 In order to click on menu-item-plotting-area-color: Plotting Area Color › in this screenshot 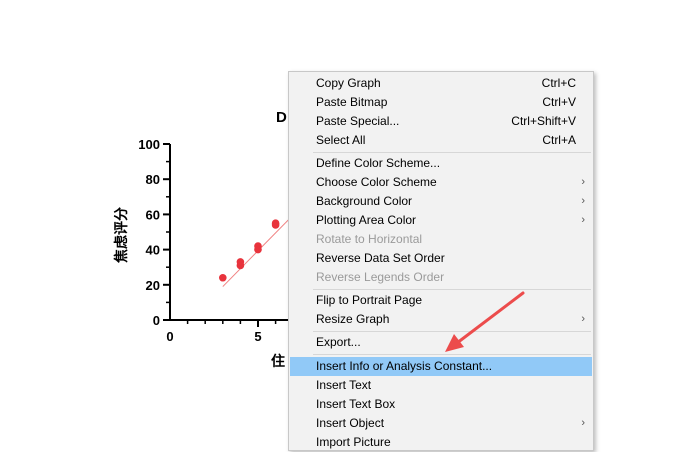, I will do `click(441, 220)`.